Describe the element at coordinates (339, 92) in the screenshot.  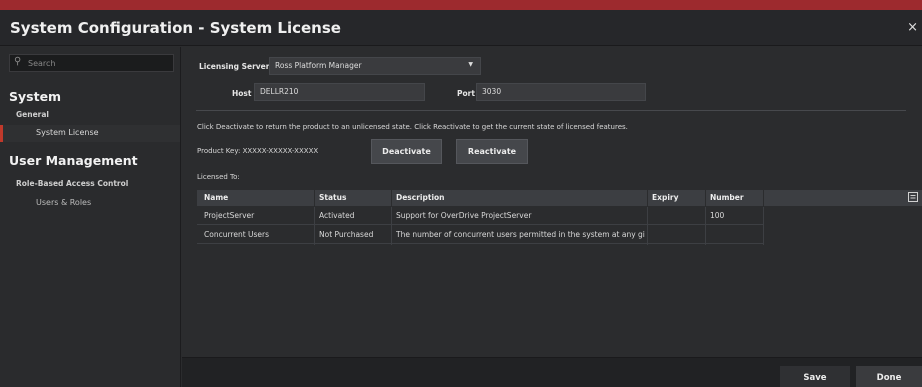
I see `host-field: DELLR210` at that location.